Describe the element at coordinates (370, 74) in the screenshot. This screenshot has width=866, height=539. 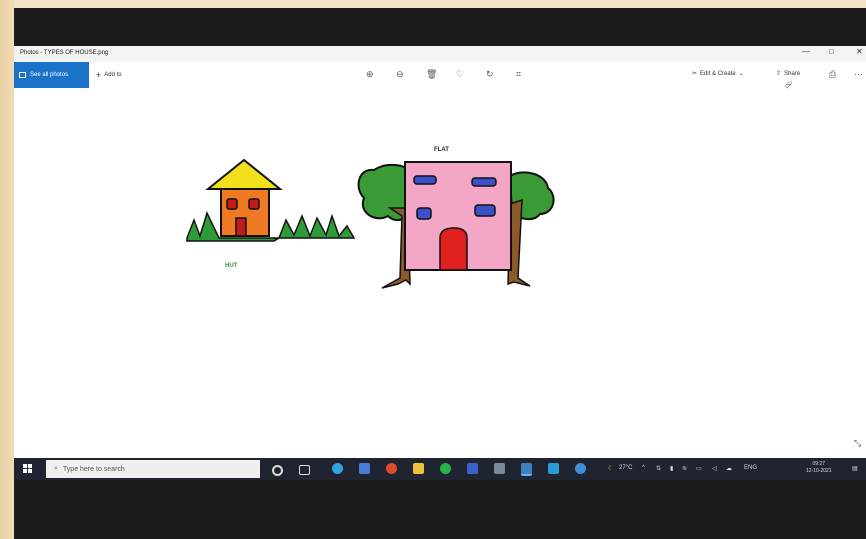
I see `zoom-in-icon: ⊕` at that location.